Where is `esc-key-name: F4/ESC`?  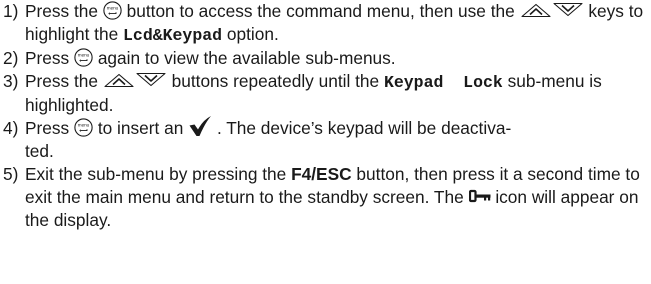
esc-key-name: F4/ESC is located at coordinates (321, 174).